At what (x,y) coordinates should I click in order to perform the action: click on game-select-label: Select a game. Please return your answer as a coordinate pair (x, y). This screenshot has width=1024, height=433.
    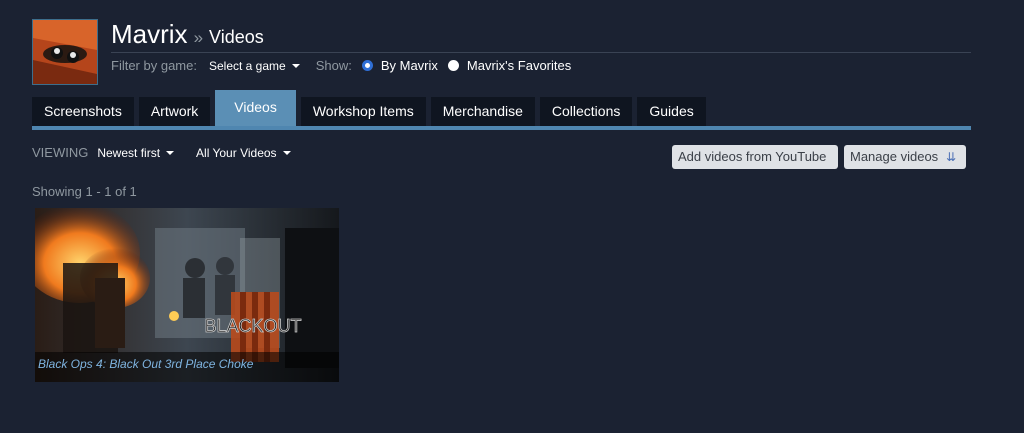
    Looking at the image, I should click on (247, 65).